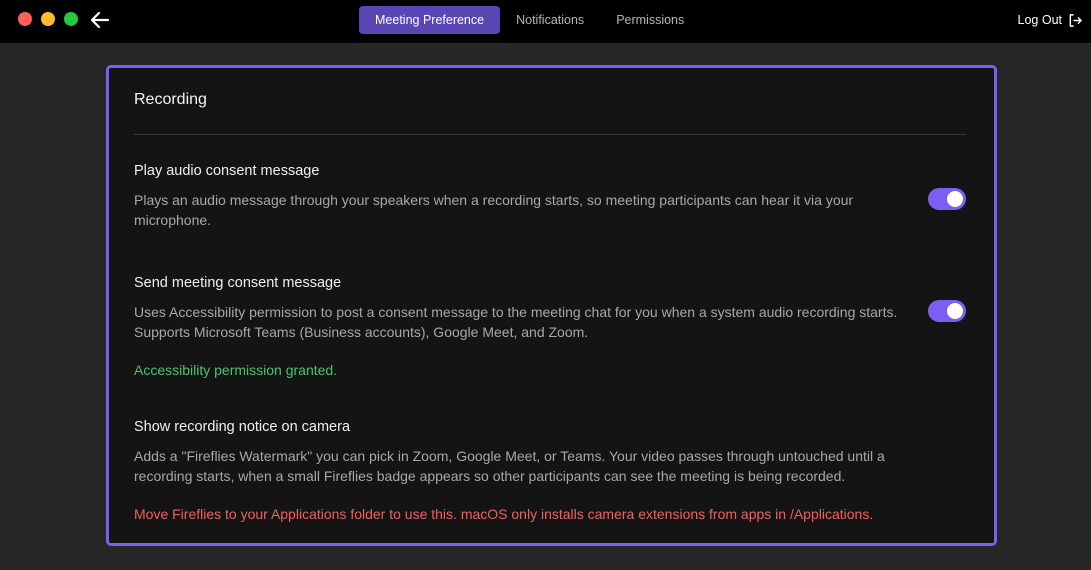 The width and height of the screenshot is (1091, 570). I want to click on accessibility-status: Accessibility permission granted., so click(236, 370).